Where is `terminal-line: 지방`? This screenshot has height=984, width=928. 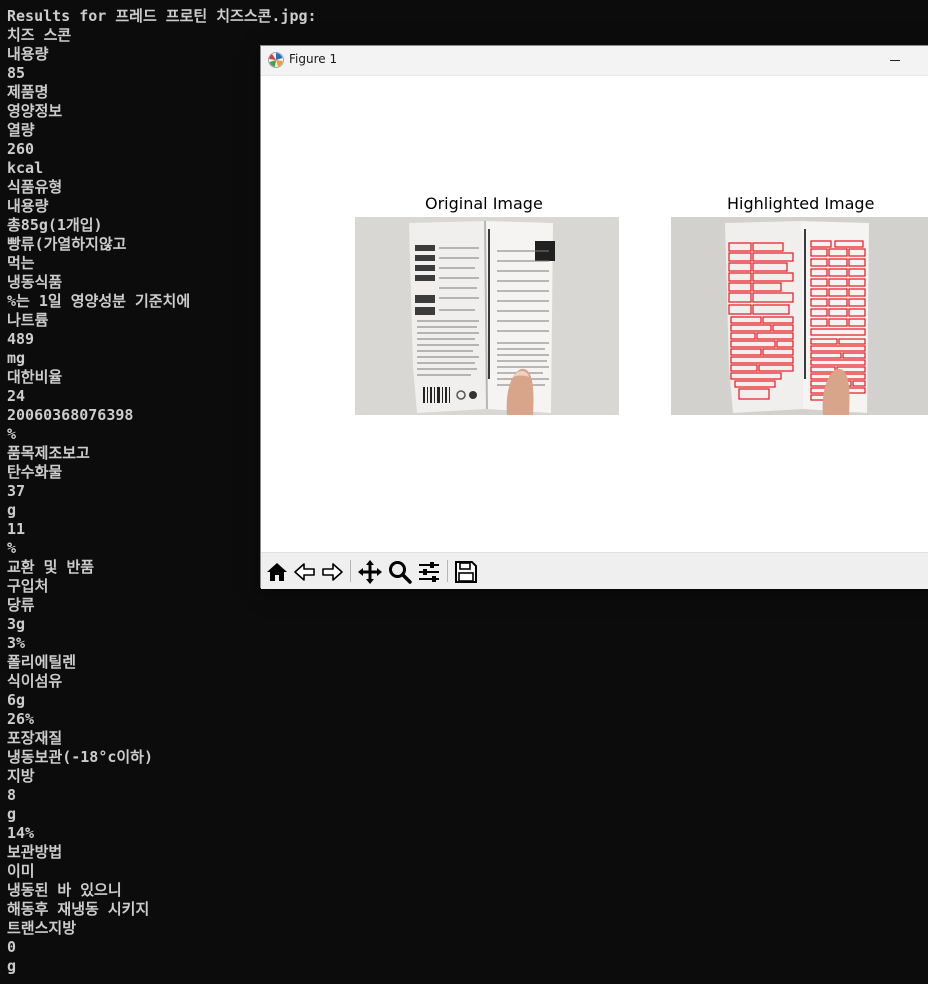
terminal-line: 지방 is located at coordinates (21, 776).